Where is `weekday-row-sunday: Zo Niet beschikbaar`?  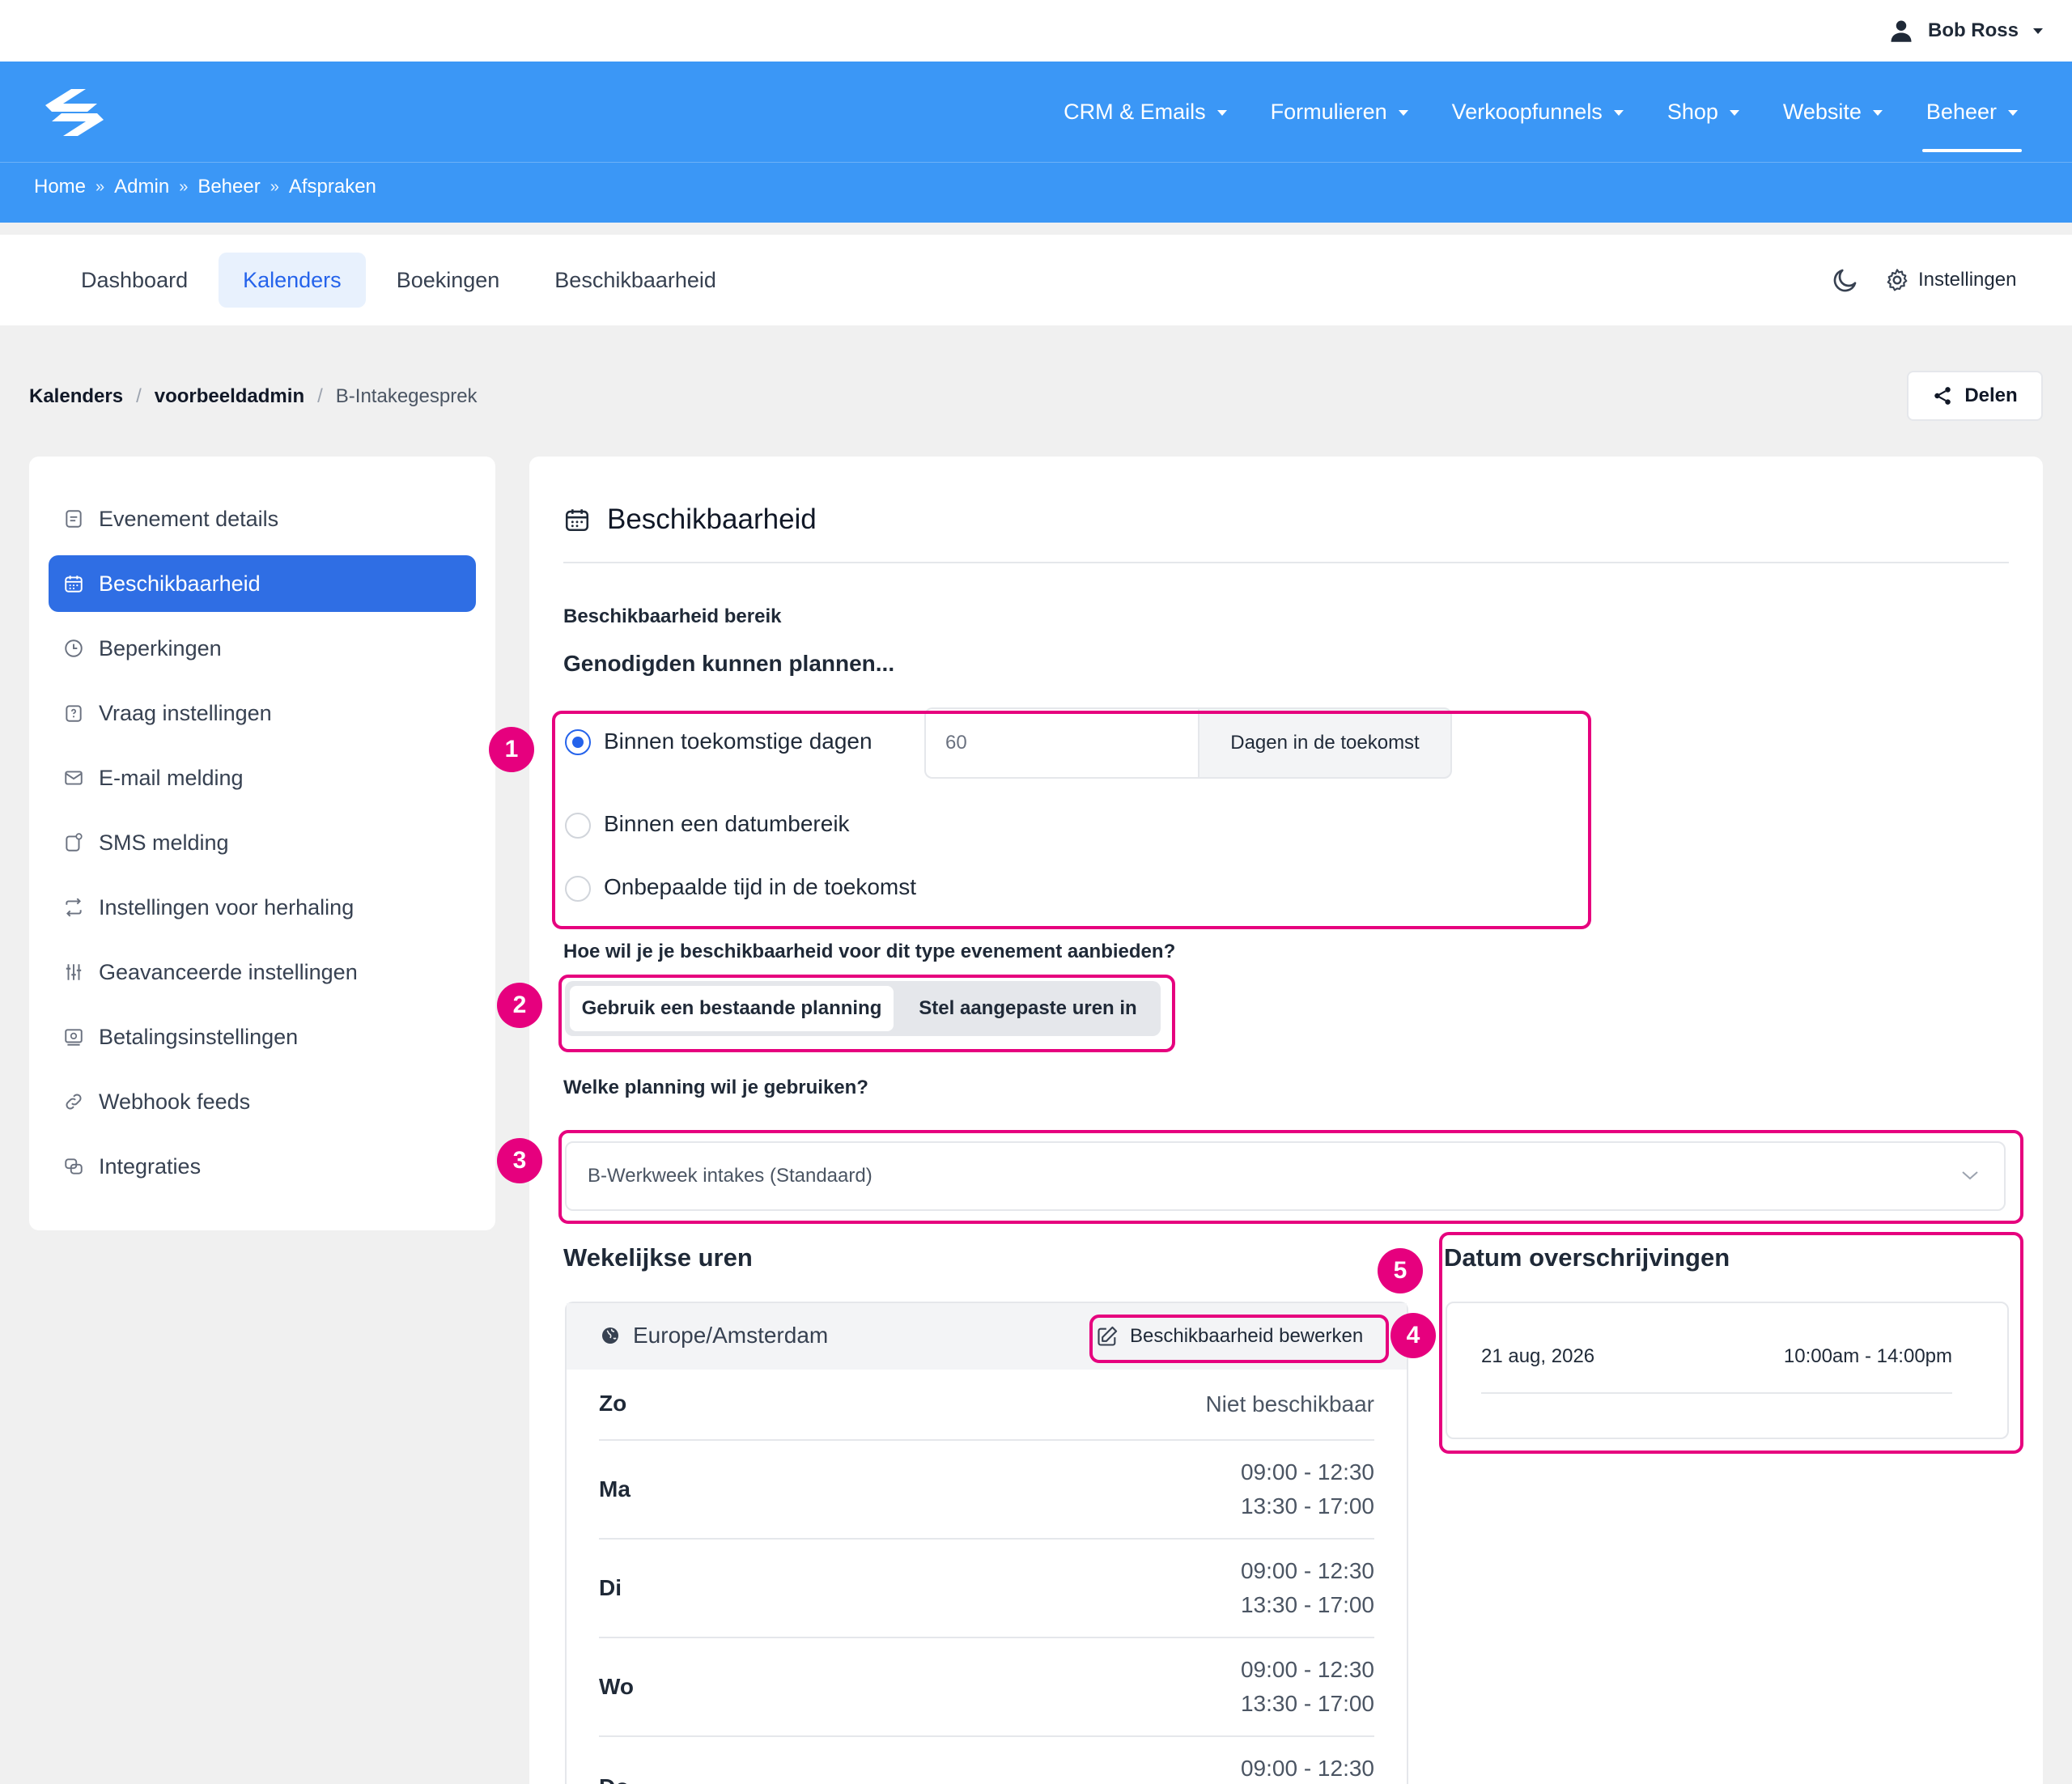 weekday-row-sunday: Zo Niet beschikbaar is located at coordinates (986, 1405).